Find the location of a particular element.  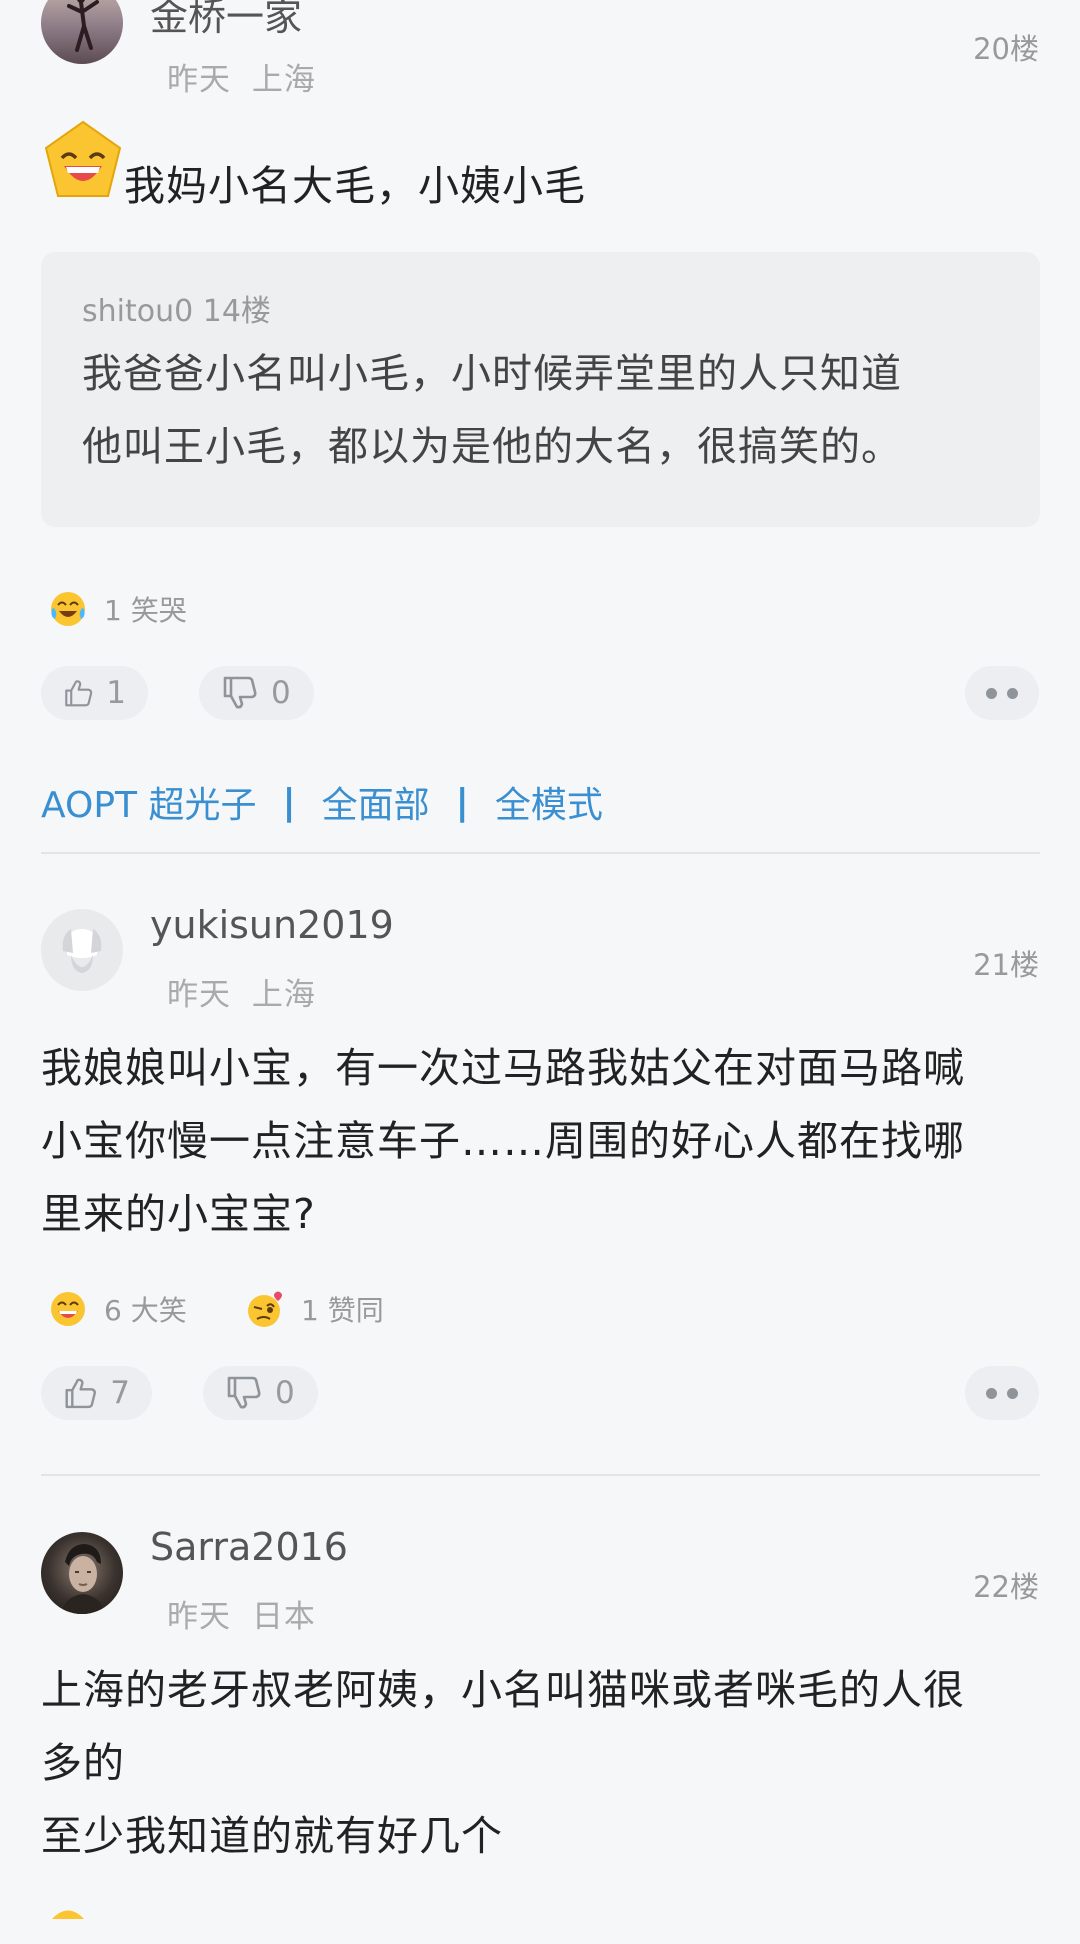

like-button: 1 is located at coordinates (94, 693).